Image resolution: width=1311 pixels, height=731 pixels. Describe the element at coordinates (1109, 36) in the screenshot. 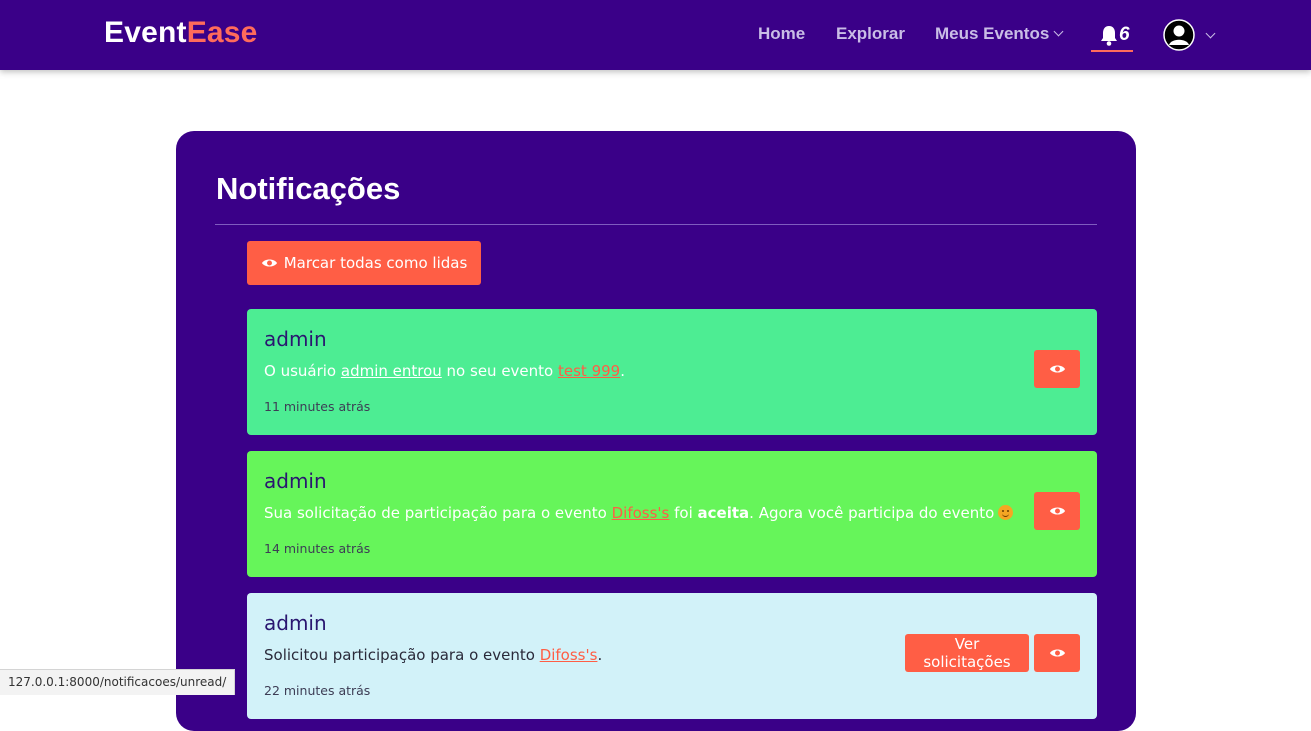

I see `bell-icon` at that location.